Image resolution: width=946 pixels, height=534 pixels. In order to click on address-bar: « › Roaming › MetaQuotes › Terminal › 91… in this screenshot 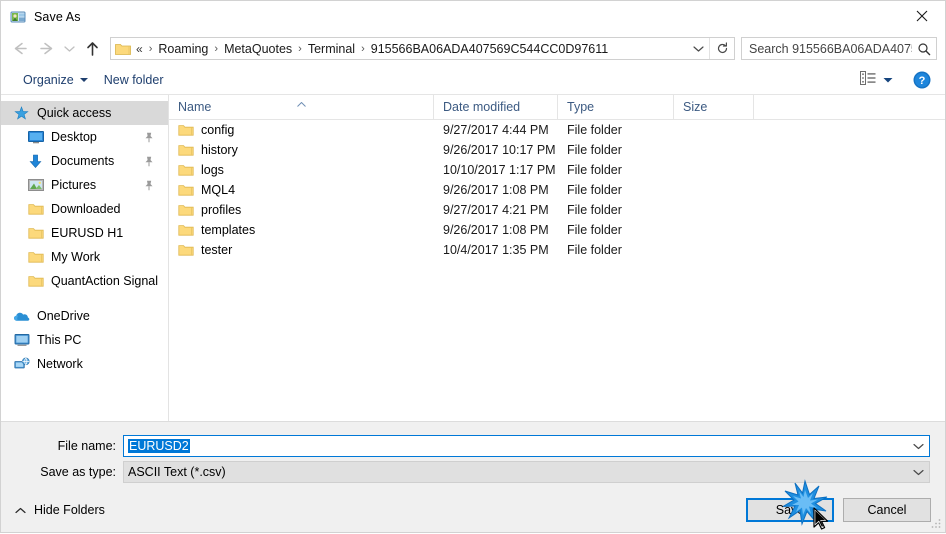, I will do `click(422, 48)`.